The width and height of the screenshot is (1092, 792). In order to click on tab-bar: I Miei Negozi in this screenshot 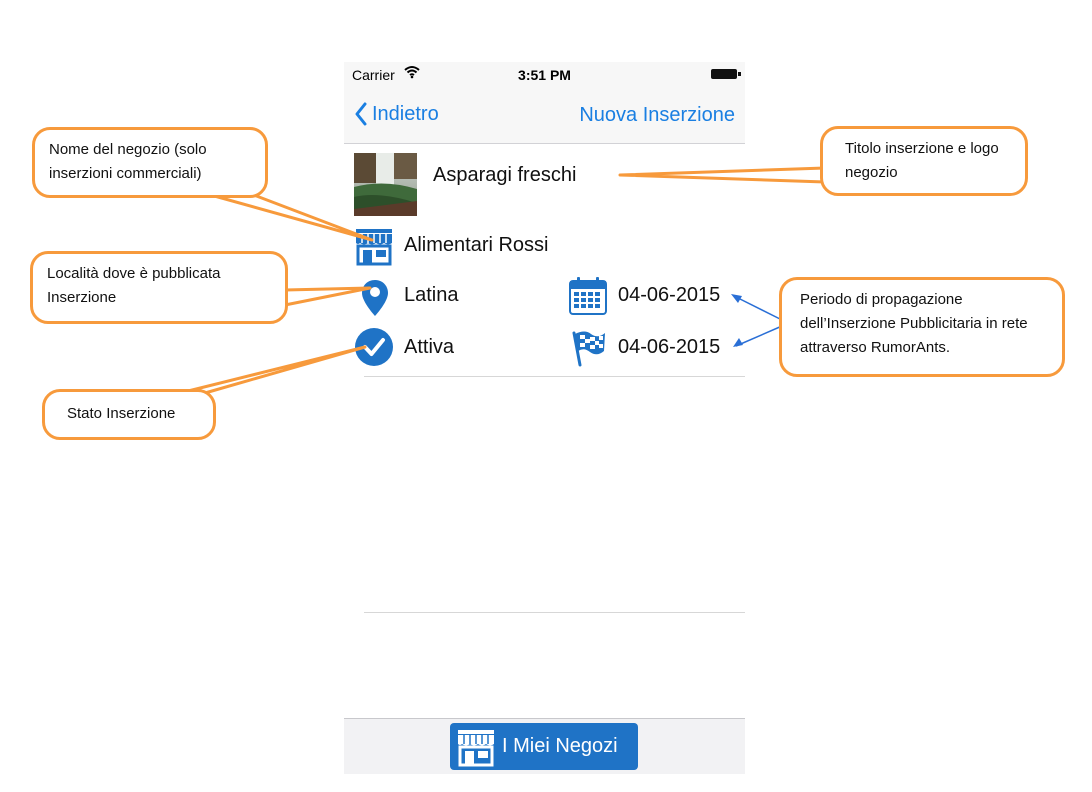, I will do `click(544, 746)`.